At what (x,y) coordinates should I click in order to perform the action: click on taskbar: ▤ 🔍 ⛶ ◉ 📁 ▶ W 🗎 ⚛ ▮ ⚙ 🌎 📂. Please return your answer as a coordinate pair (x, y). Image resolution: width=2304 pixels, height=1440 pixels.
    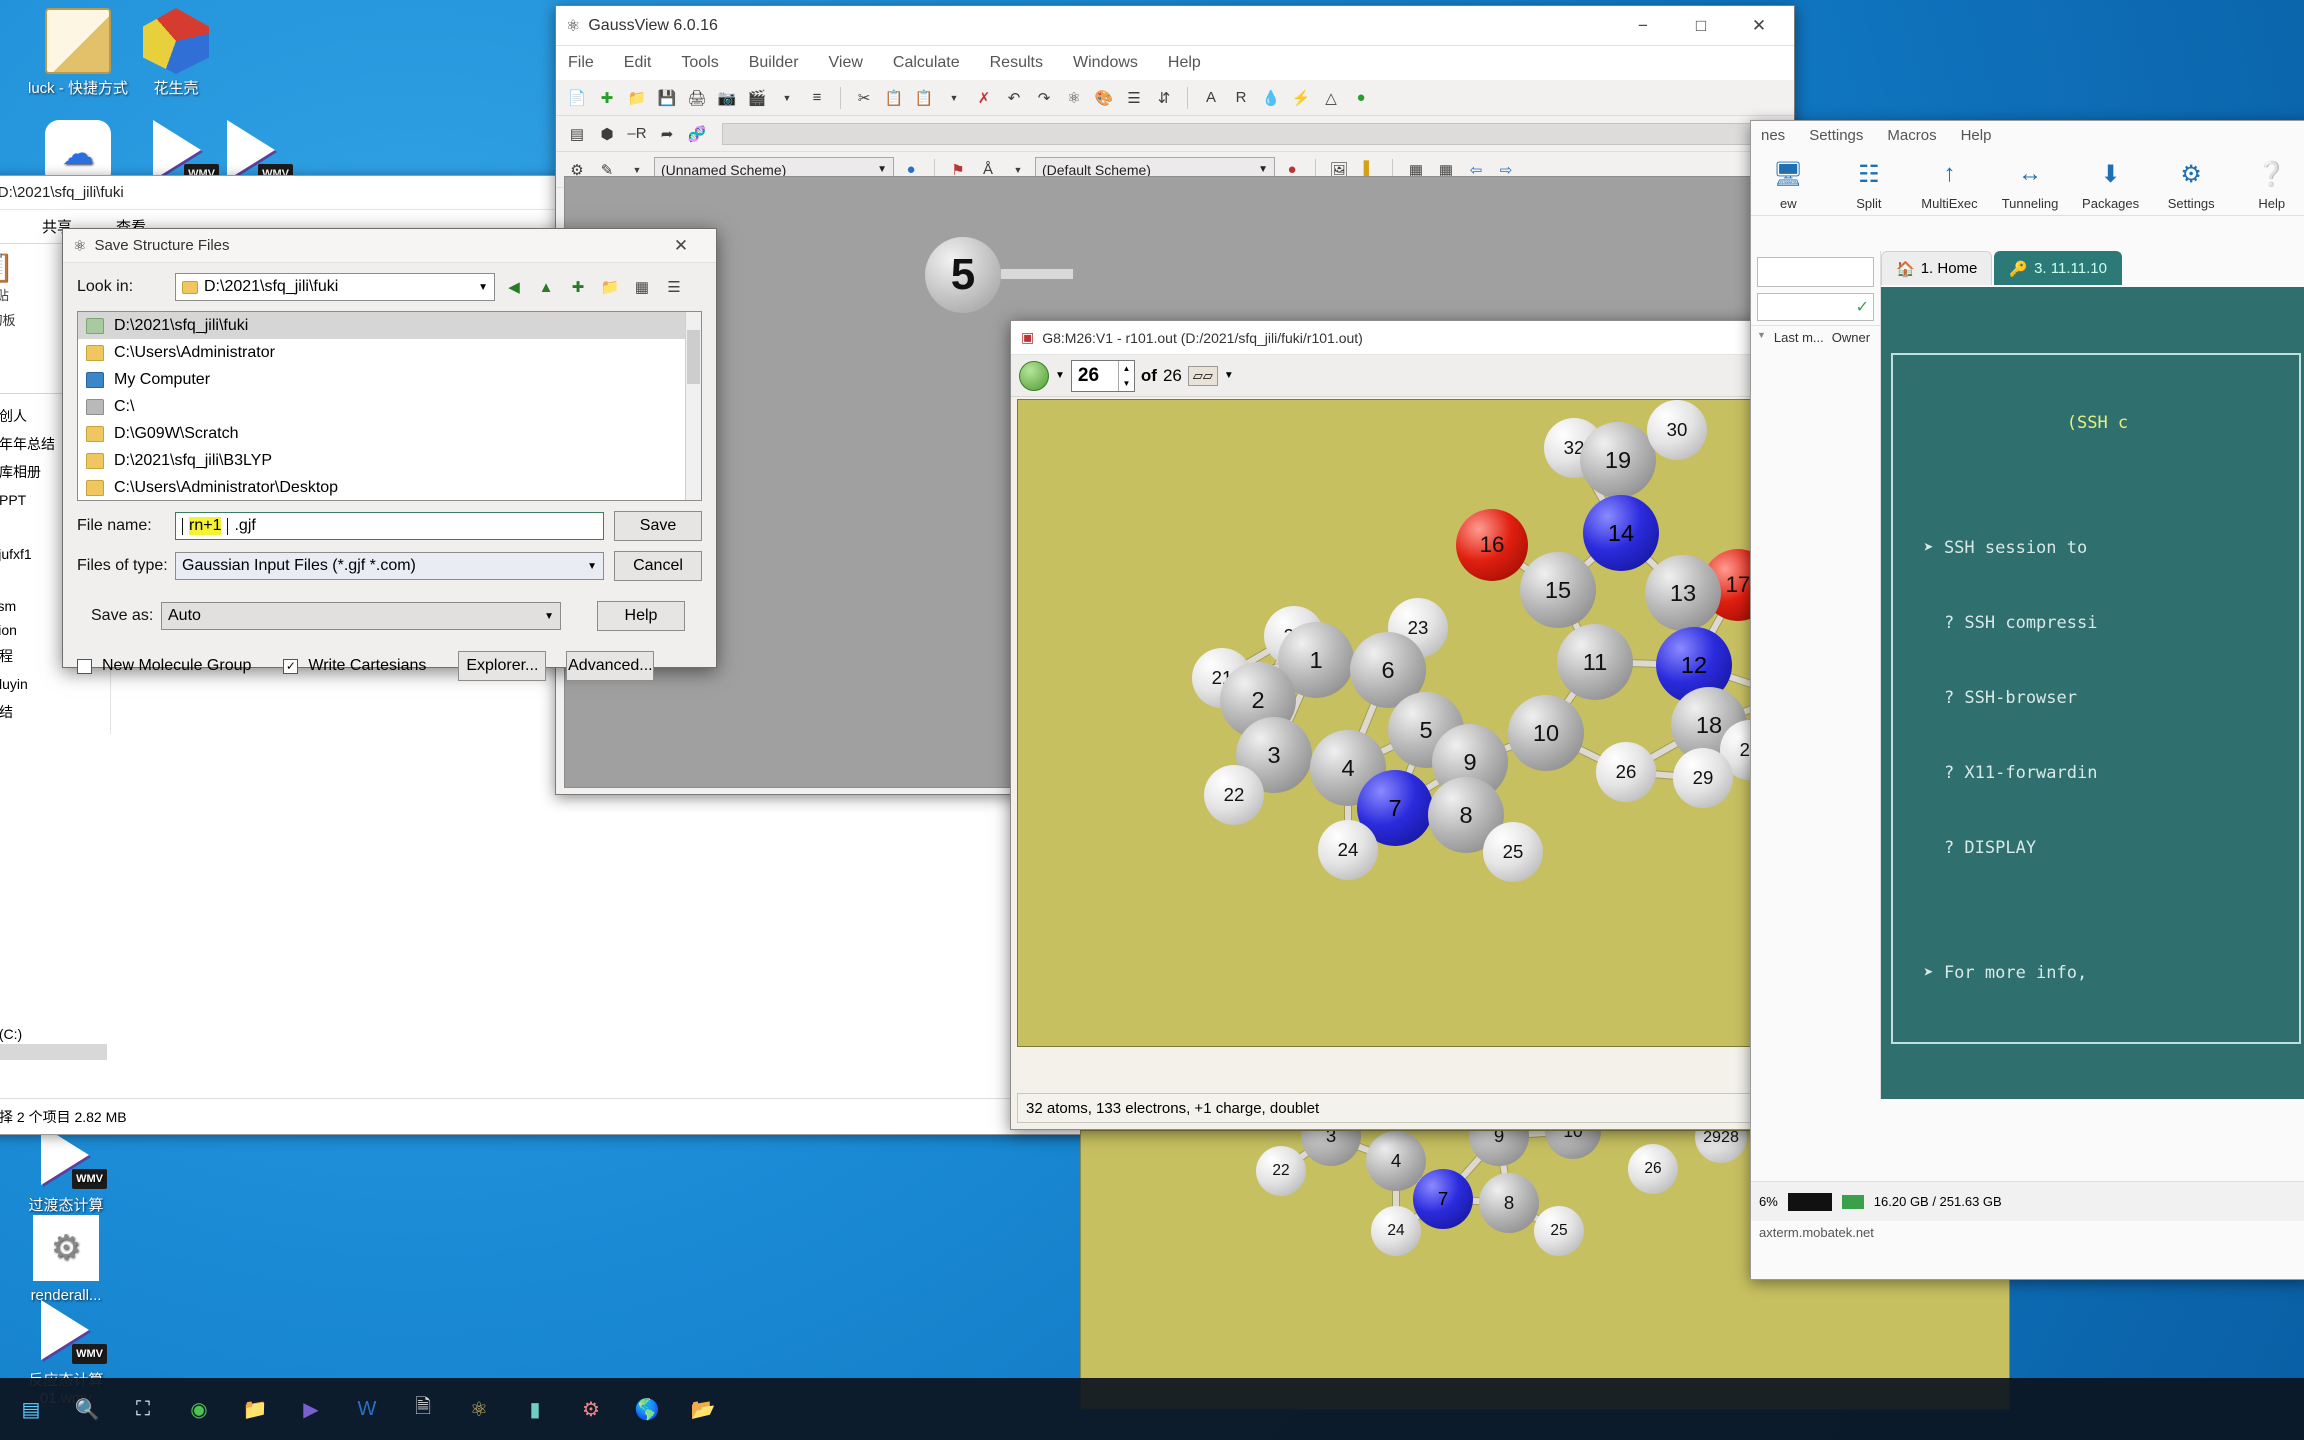
    Looking at the image, I should click on (1152, 1409).